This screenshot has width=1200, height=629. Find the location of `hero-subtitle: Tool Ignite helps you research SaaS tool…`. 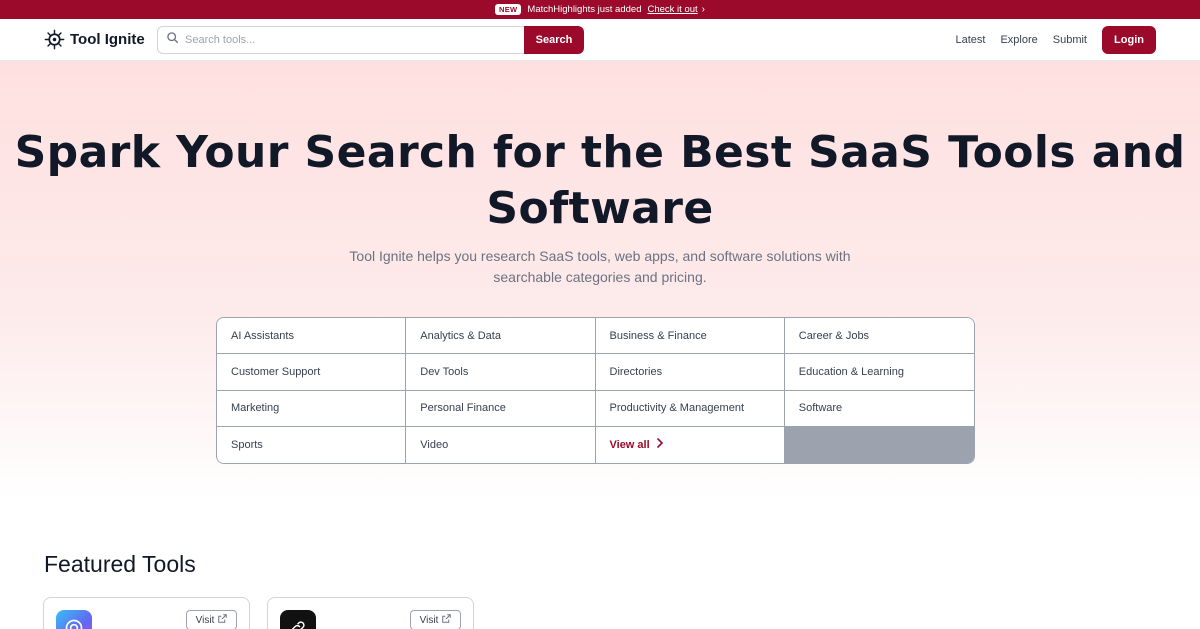

hero-subtitle: Tool Ignite helps you research SaaS tool… is located at coordinates (600, 266).